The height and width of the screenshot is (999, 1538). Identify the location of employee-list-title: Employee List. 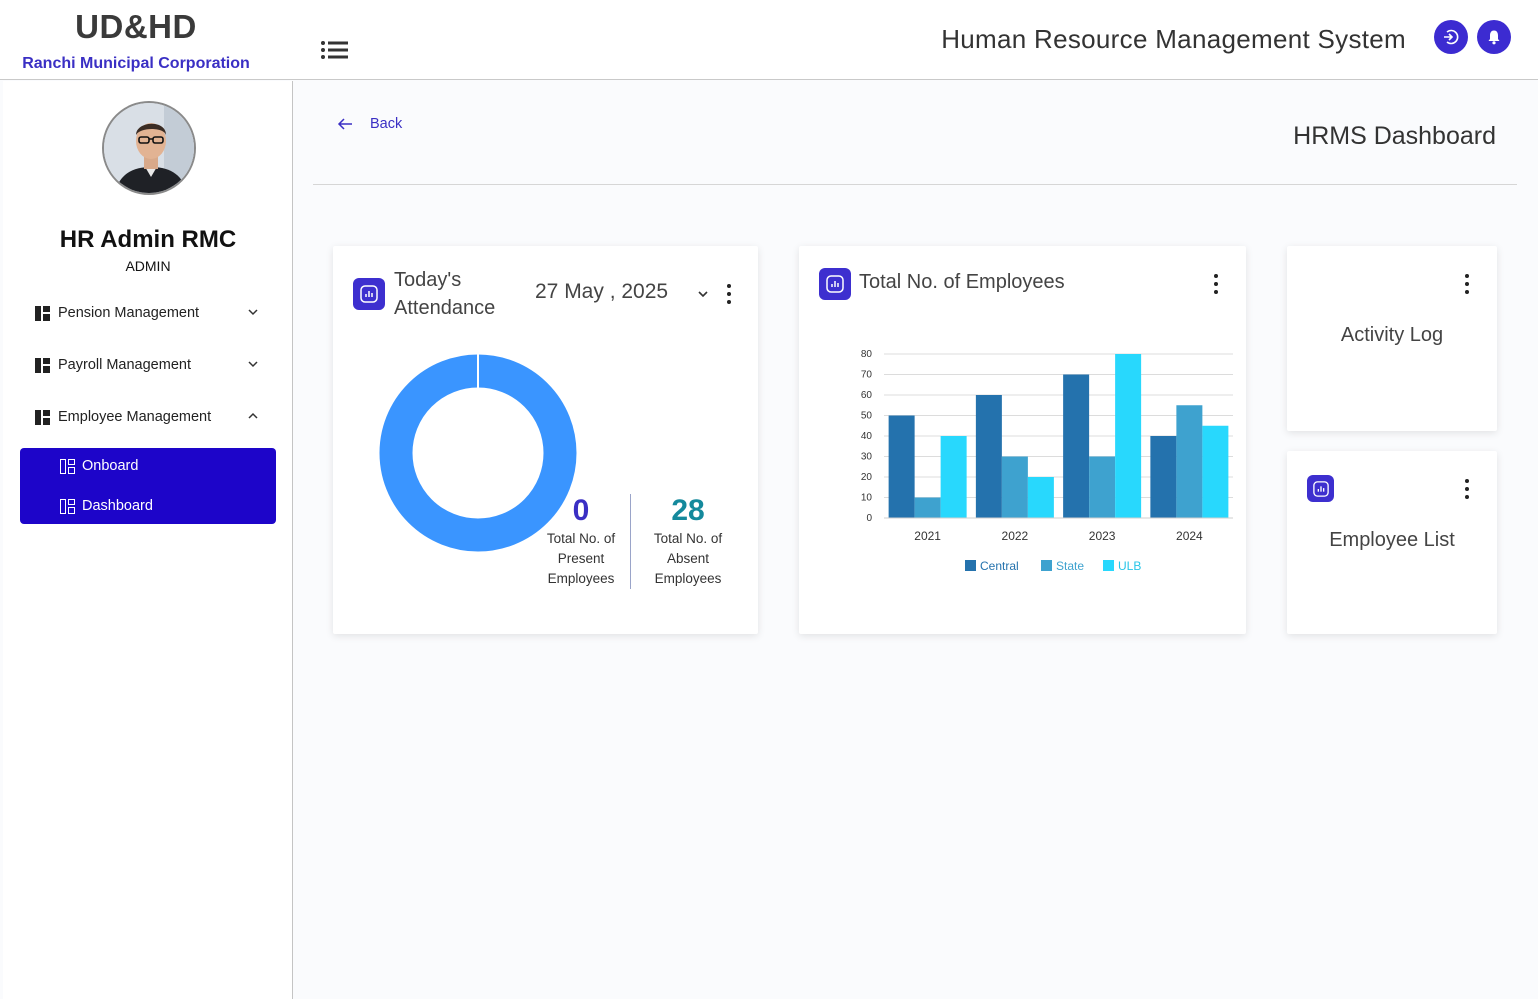
(1392, 540).